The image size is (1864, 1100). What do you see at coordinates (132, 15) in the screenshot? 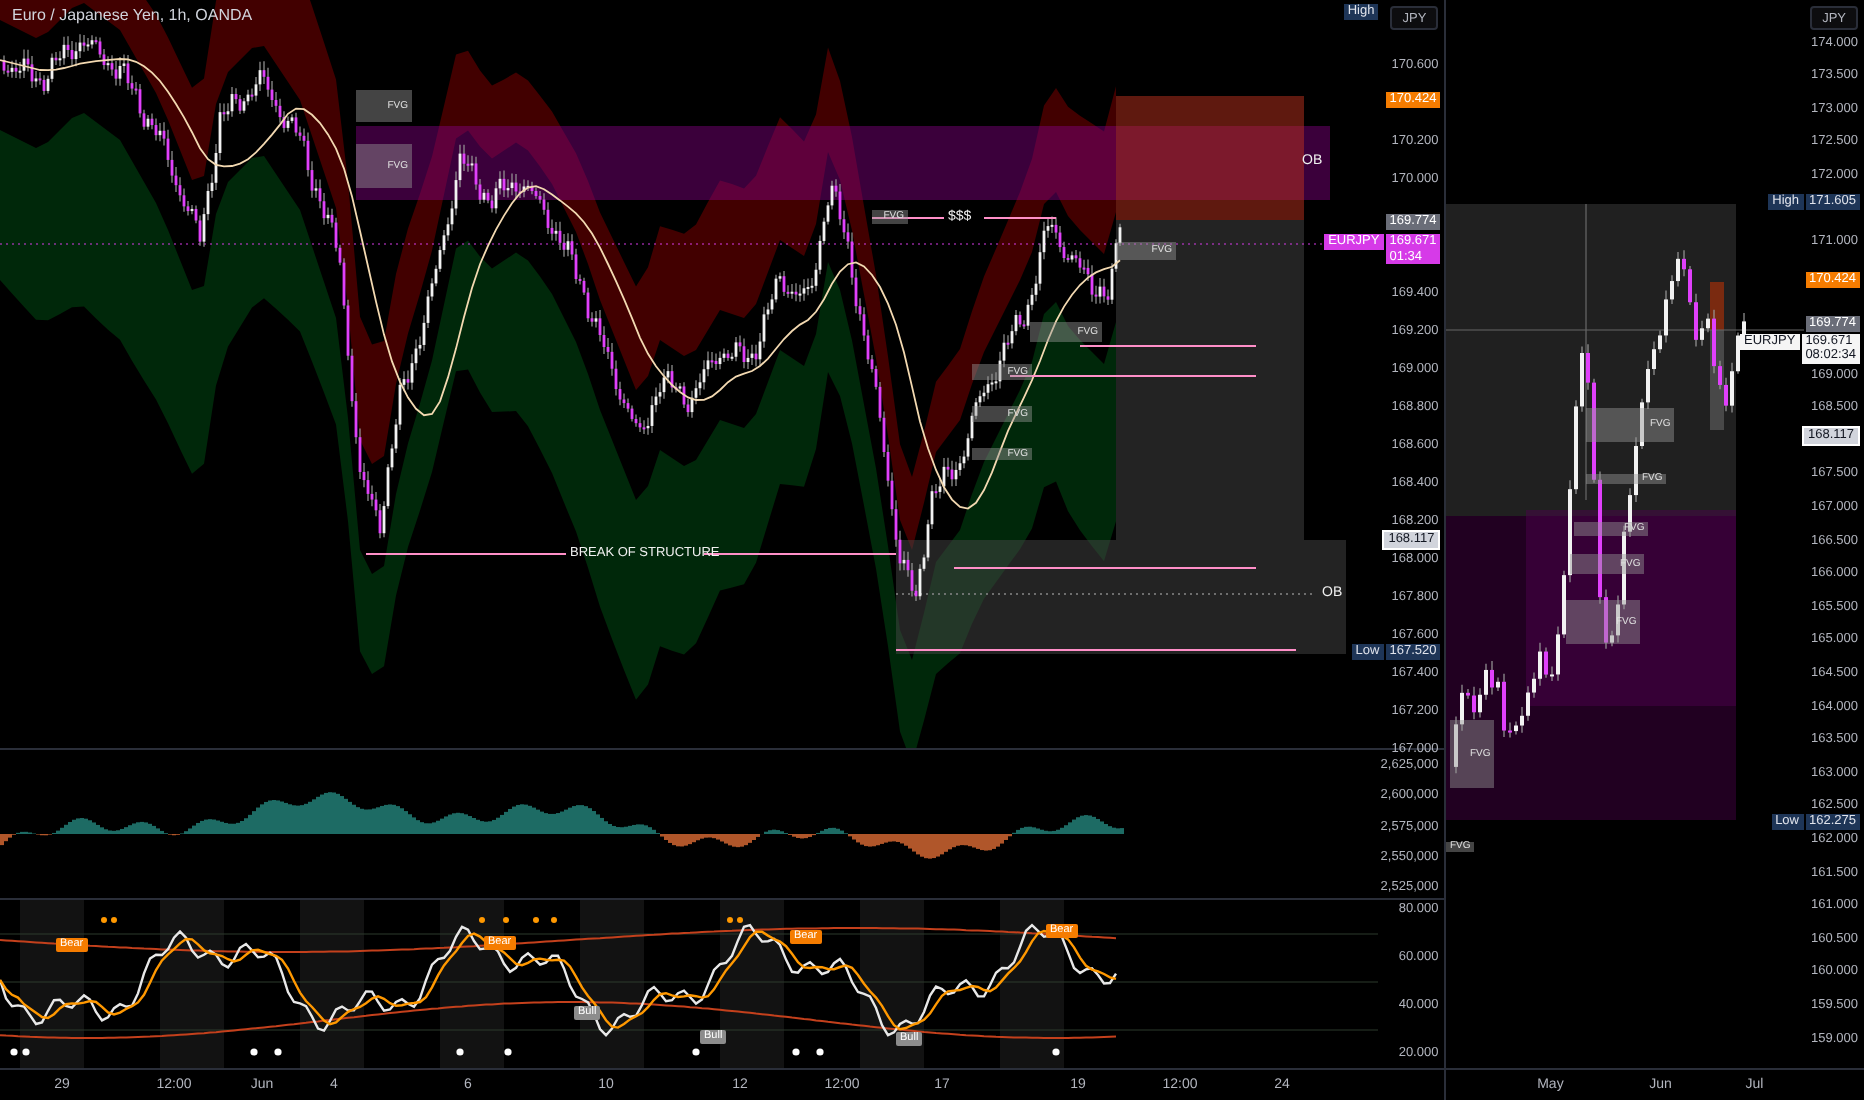
I see `chart-title: Euro / Japanese Yen, 1h, OANDA` at bounding box center [132, 15].